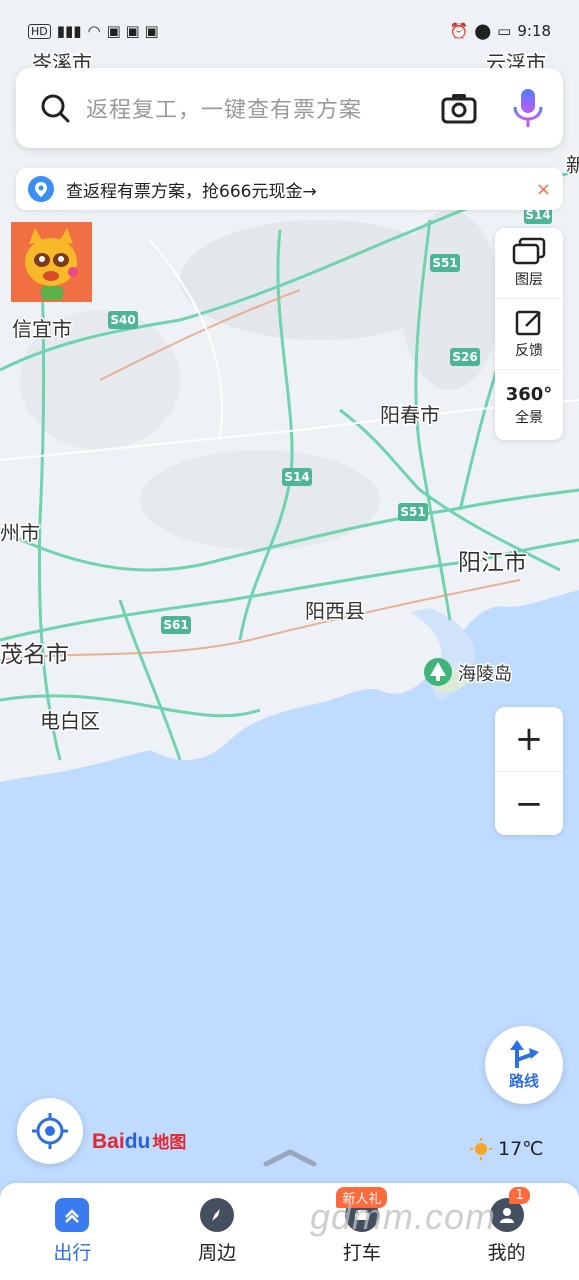 The image size is (579, 1280). Describe the element at coordinates (42, 329) in the screenshot. I see `city-label: 信宜市` at that location.